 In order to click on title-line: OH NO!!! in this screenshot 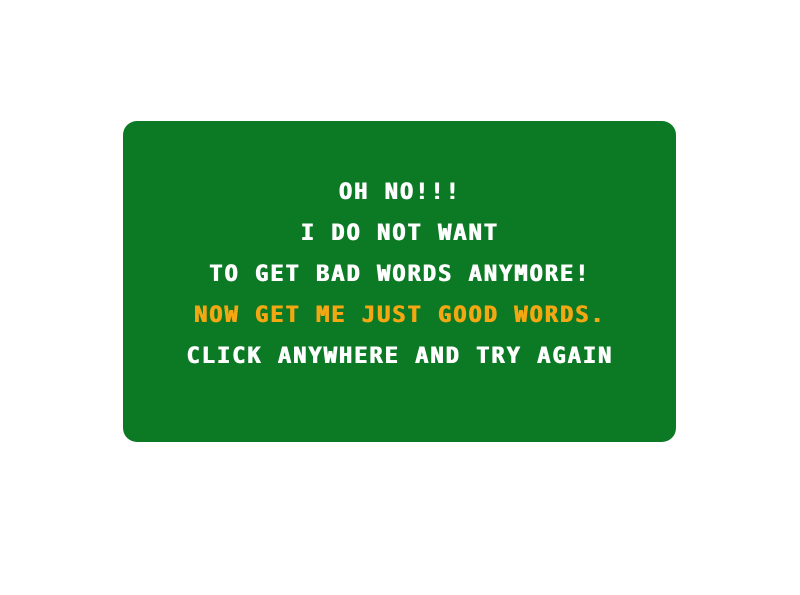, I will do `click(399, 192)`.